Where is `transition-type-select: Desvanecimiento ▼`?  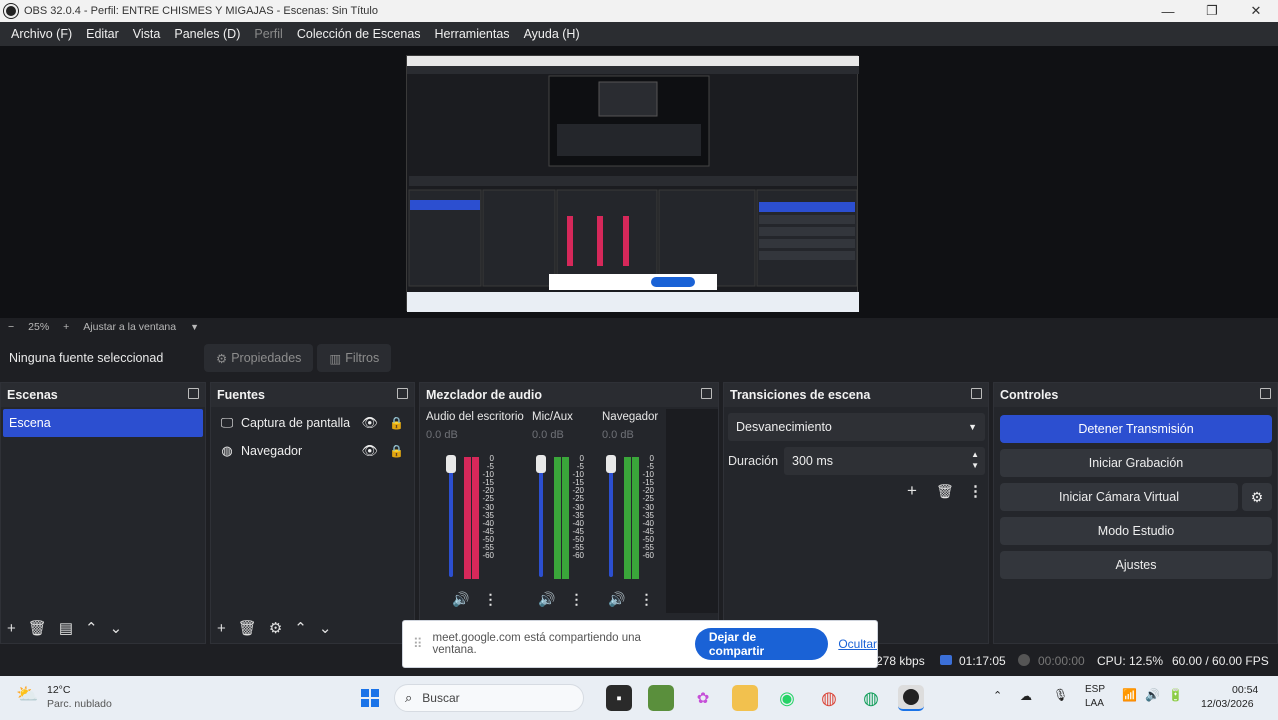 transition-type-select: Desvanecimiento ▼ is located at coordinates (856, 427).